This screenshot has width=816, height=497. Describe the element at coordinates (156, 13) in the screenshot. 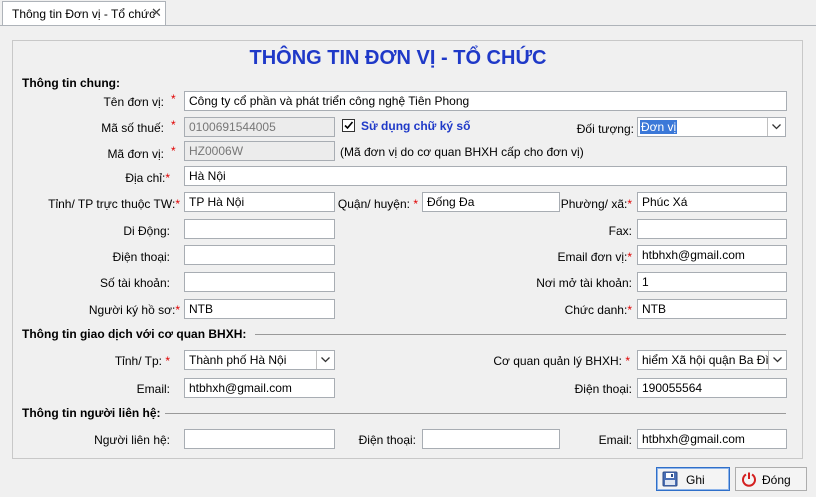

I see `close-tab-icon: ✕` at that location.